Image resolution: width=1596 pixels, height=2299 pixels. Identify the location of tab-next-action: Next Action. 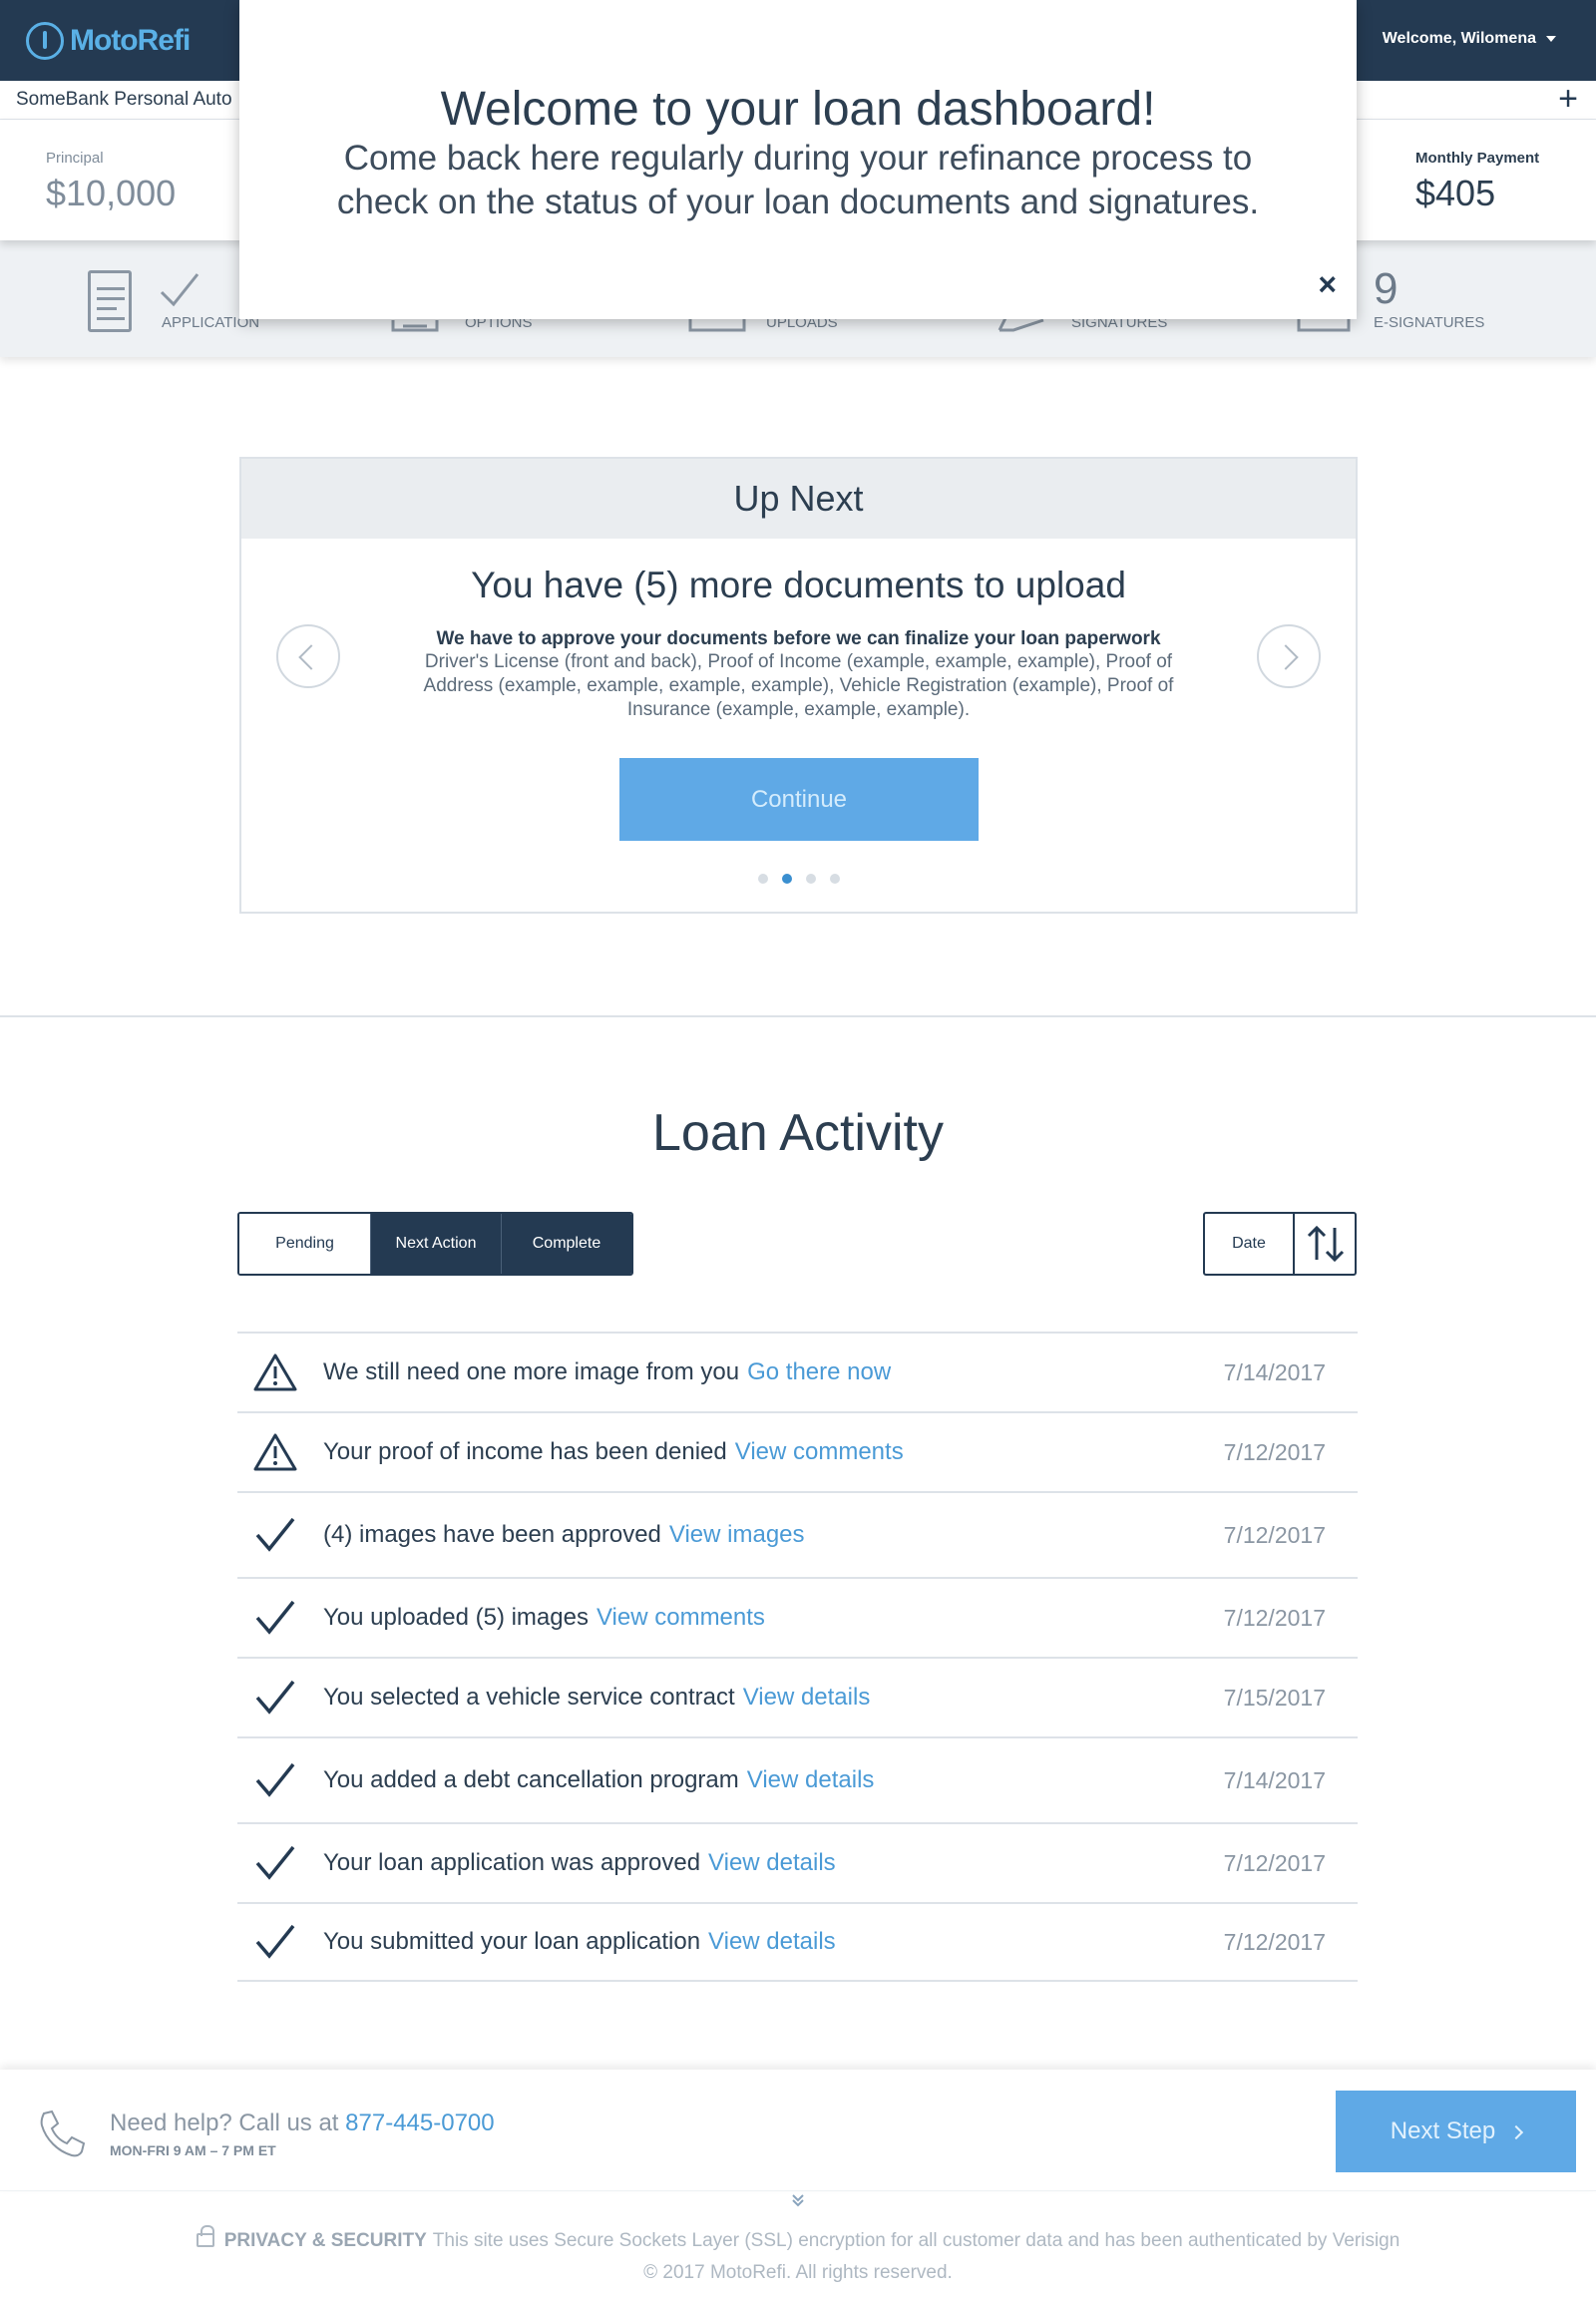
(435, 1244).